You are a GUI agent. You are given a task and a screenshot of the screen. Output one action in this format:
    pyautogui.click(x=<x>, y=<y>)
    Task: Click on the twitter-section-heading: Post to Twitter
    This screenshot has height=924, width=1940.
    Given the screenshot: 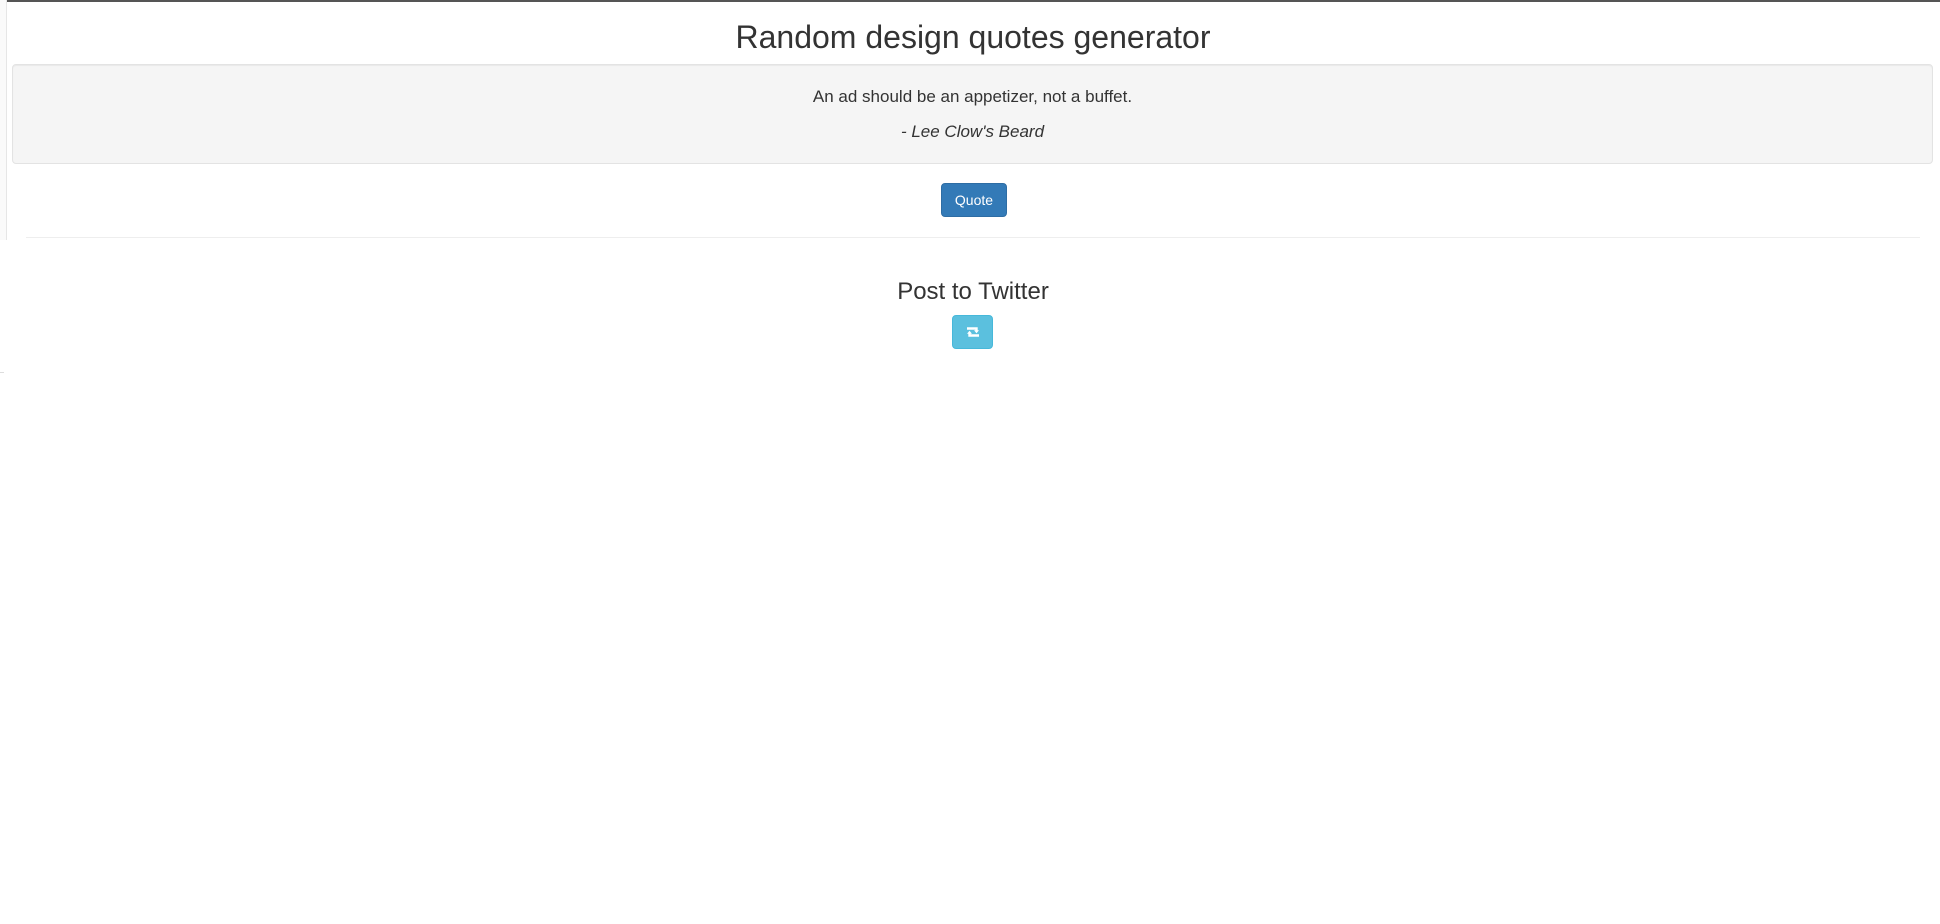 What is the action you would take?
    pyautogui.click(x=973, y=291)
    